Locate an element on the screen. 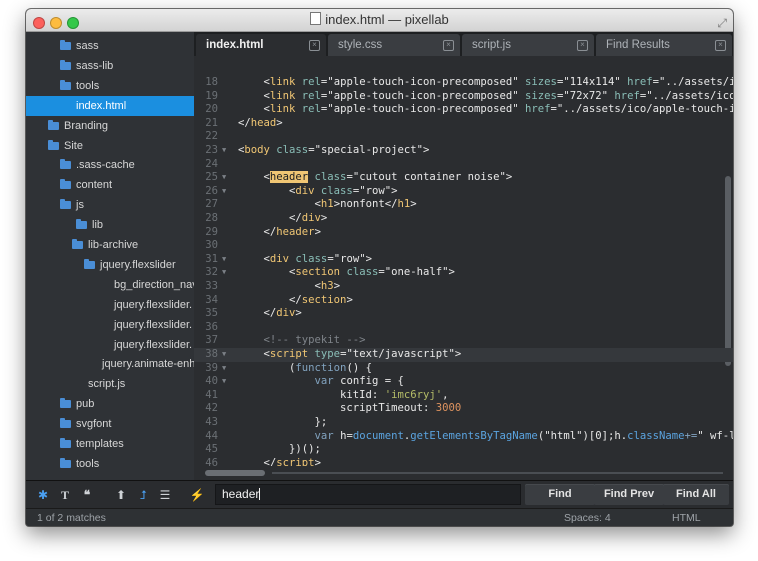  folder-icon is located at coordinates (89, 263).